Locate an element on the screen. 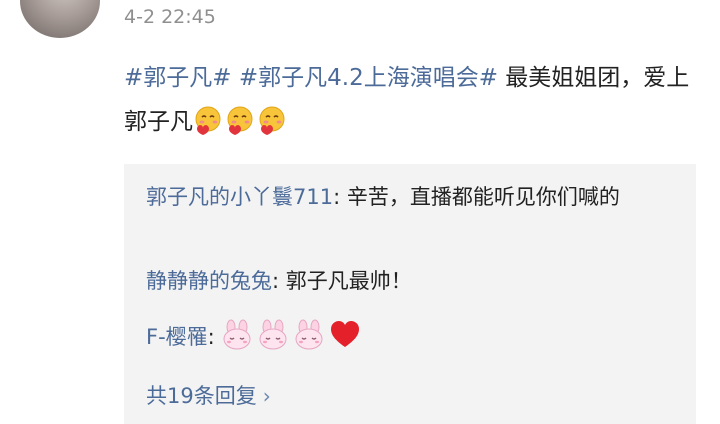 Image resolution: width=720 pixels, height=424 pixels. comment-text: : 辛苦，直播都能听见你们喊的 is located at coordinates (476, 197).